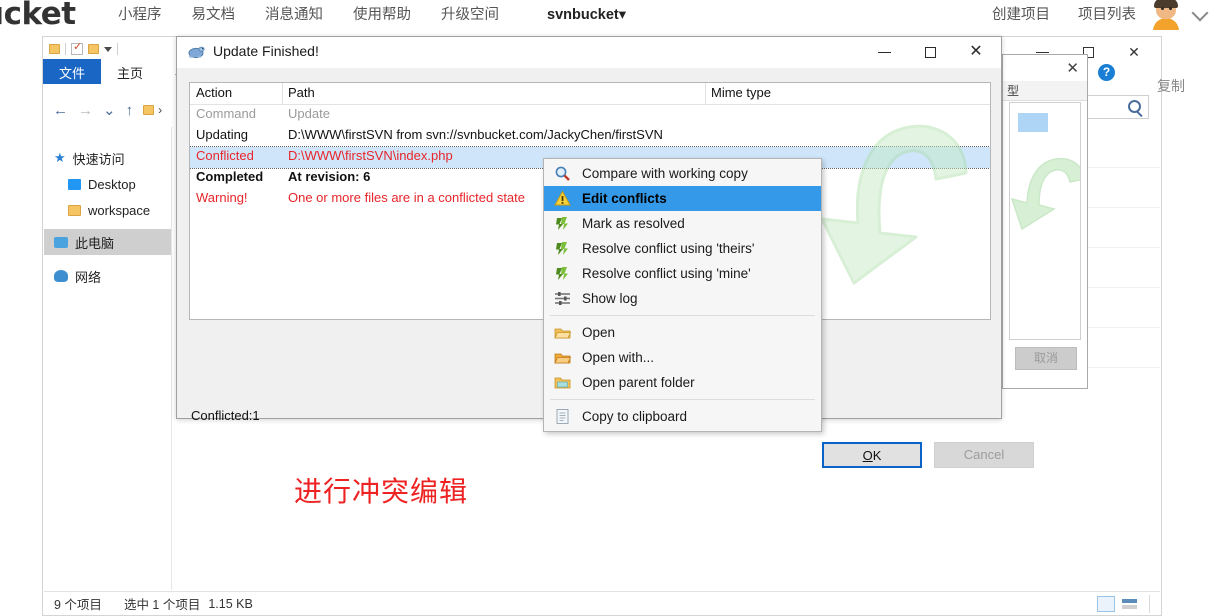 Image resolution: width=1214 pixels, height=616 pixels. Describe the element at coordinates (1072, 68) in the screenshot. I see `close-icon: ✕` at that location.